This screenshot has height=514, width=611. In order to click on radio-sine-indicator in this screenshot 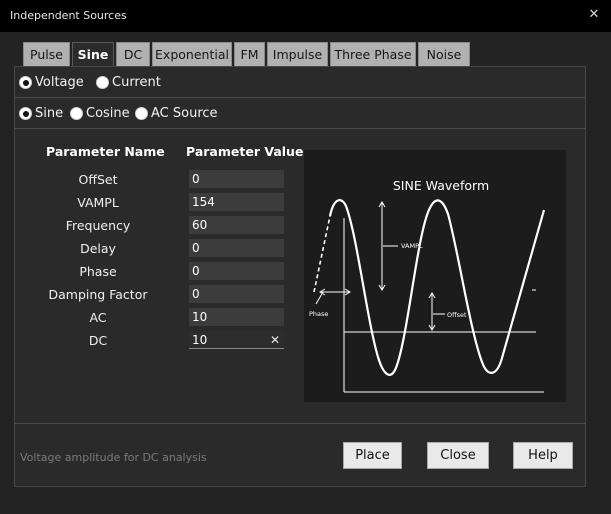, I will do `click(25, 113)`.